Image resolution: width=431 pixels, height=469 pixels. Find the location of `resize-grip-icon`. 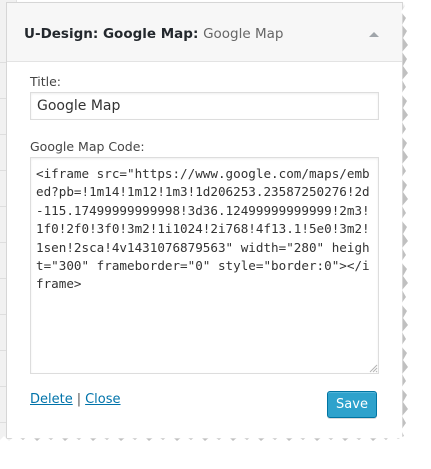

resize-grip-icon is located at coordinates (373, 368).